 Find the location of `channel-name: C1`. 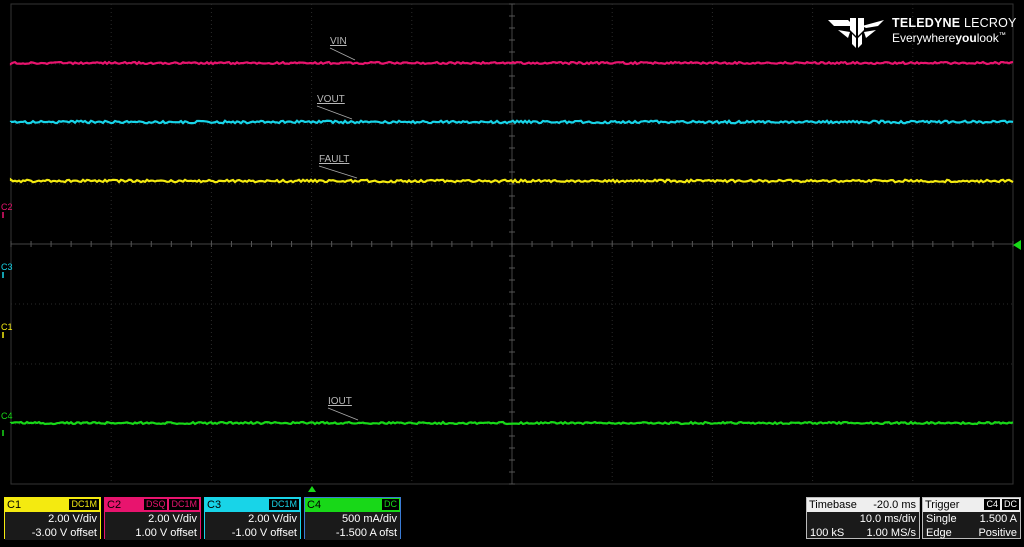

channel-name: C1 is located at coordinates (14, 505).